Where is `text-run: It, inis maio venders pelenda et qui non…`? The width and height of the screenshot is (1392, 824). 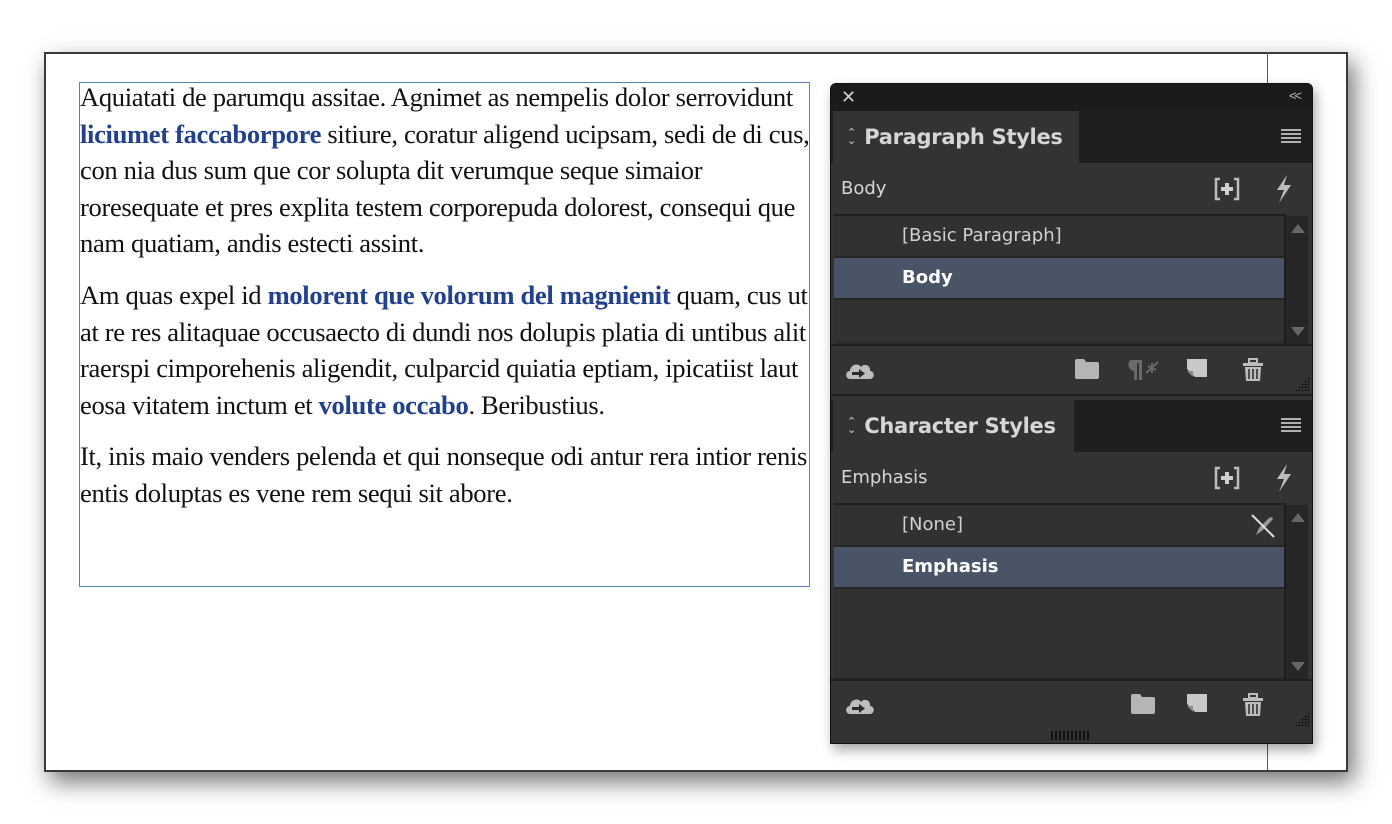
text-run: It, inis maio venders pelenda et qui non… is located at coordinates (443, 474).